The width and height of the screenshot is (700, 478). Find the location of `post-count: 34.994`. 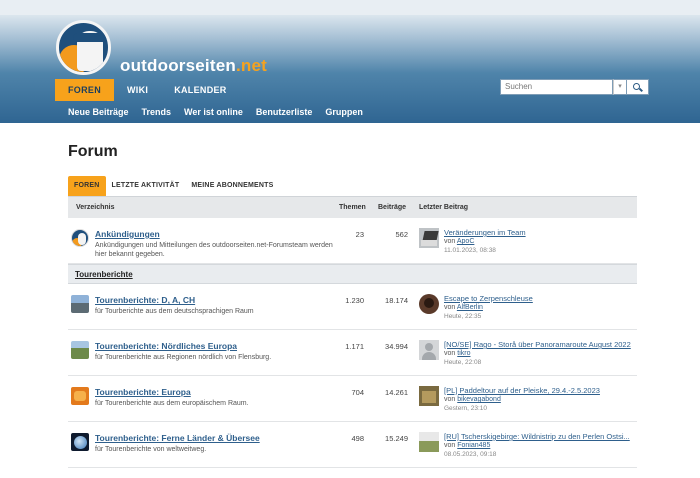

post-count: 34.994 is located at coordinates (396, 346).